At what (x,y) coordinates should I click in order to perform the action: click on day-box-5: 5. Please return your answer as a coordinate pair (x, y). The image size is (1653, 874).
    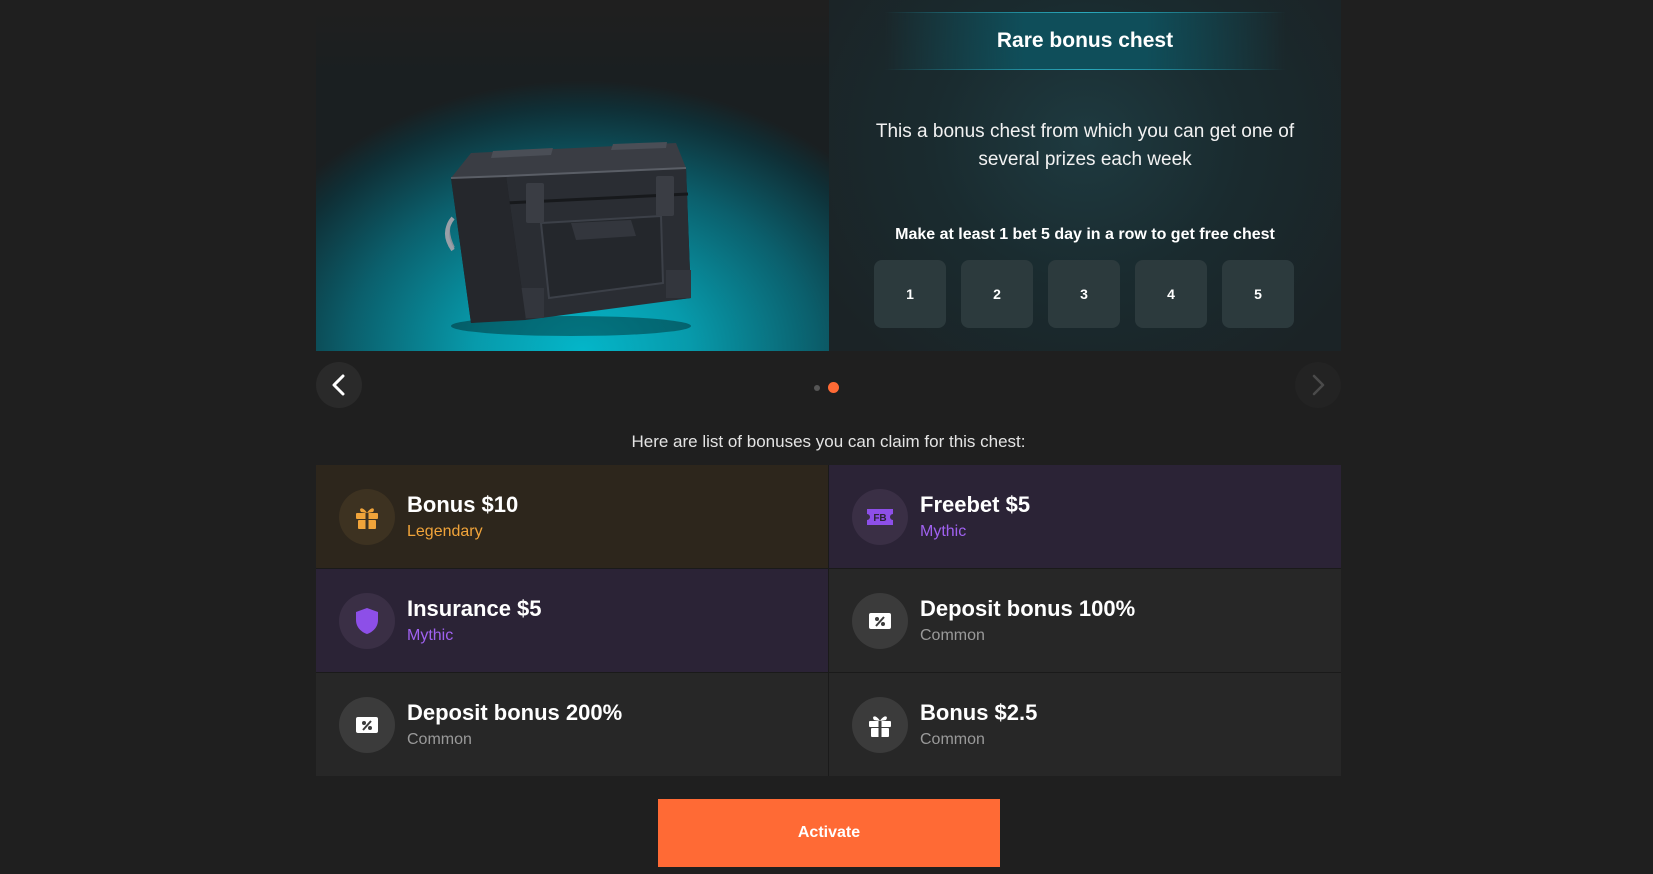
    Looking at the image, I should click on (1258, 294).